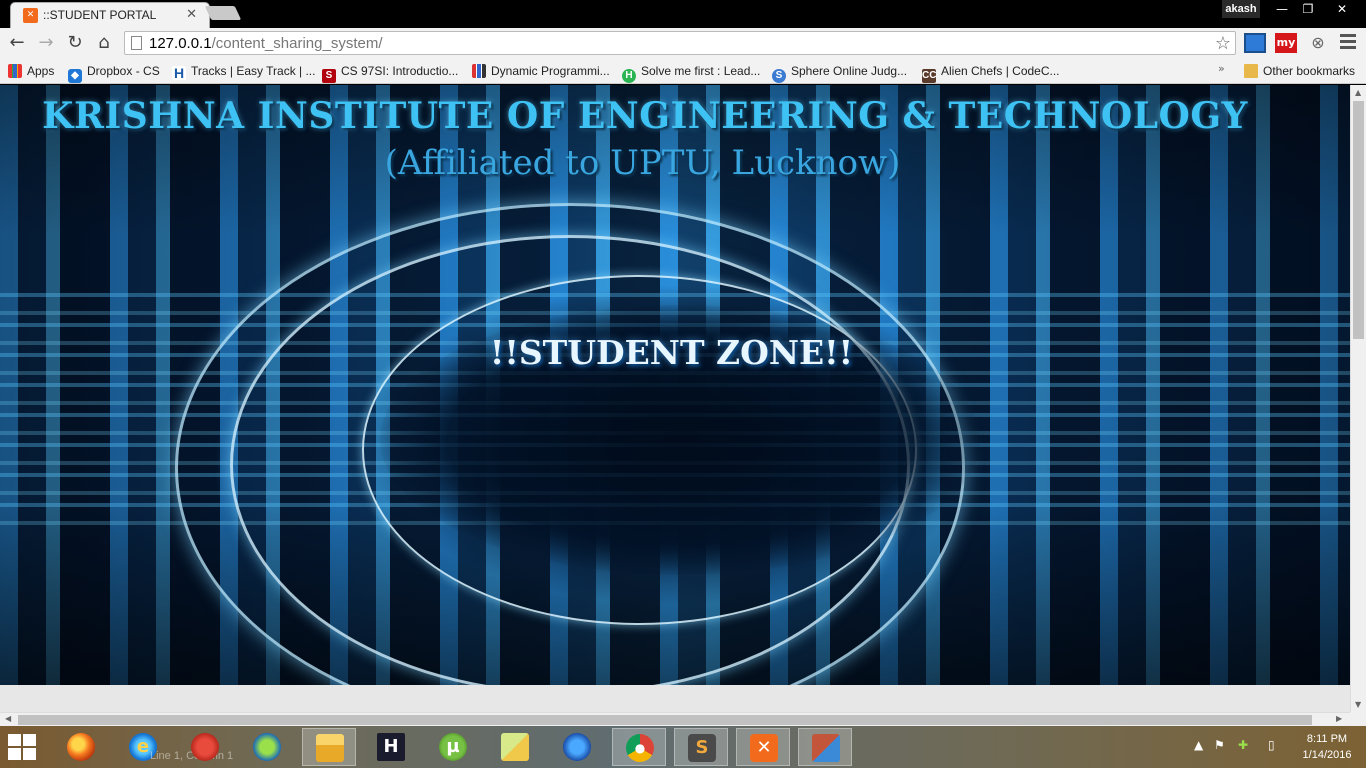 The height and width of the screenshot is (768, 1366). Describe the element at coordinates (1286, 43) in the screenshot. I see `extension-my-icon: my` at that location.